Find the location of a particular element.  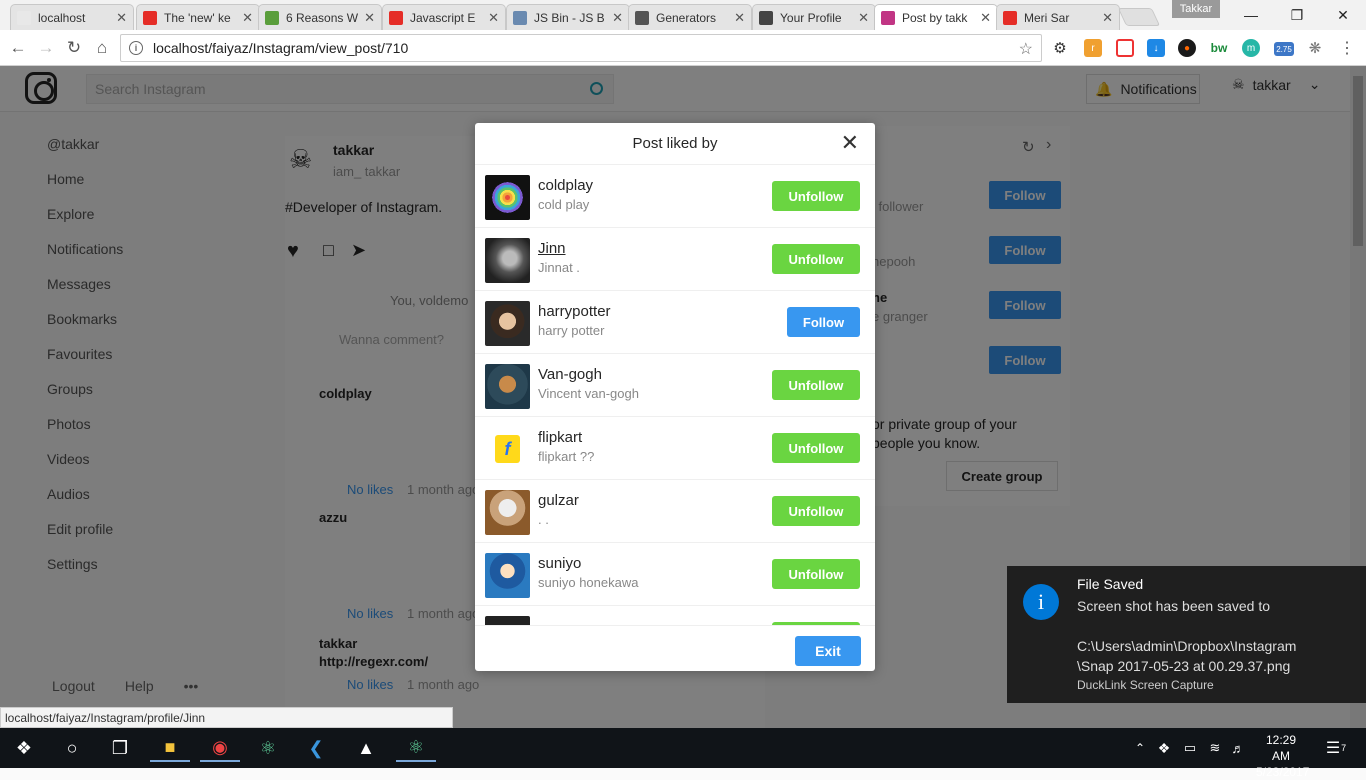

tab-title: localhost is located at coordinates (62, 17).